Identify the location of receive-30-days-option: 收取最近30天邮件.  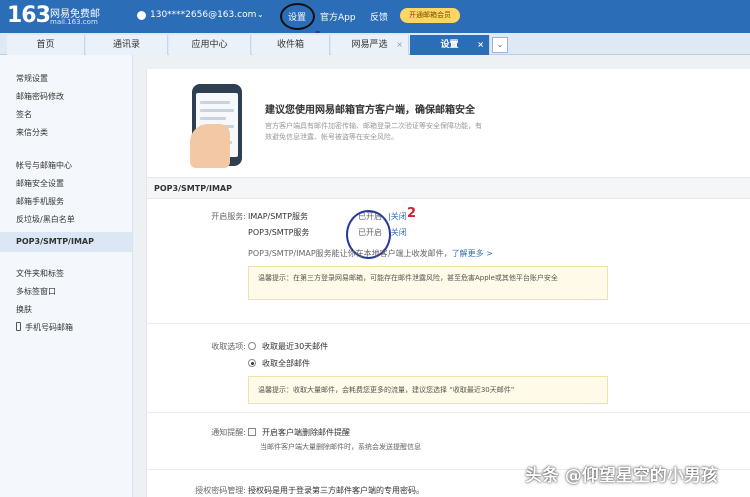
(288, 346).